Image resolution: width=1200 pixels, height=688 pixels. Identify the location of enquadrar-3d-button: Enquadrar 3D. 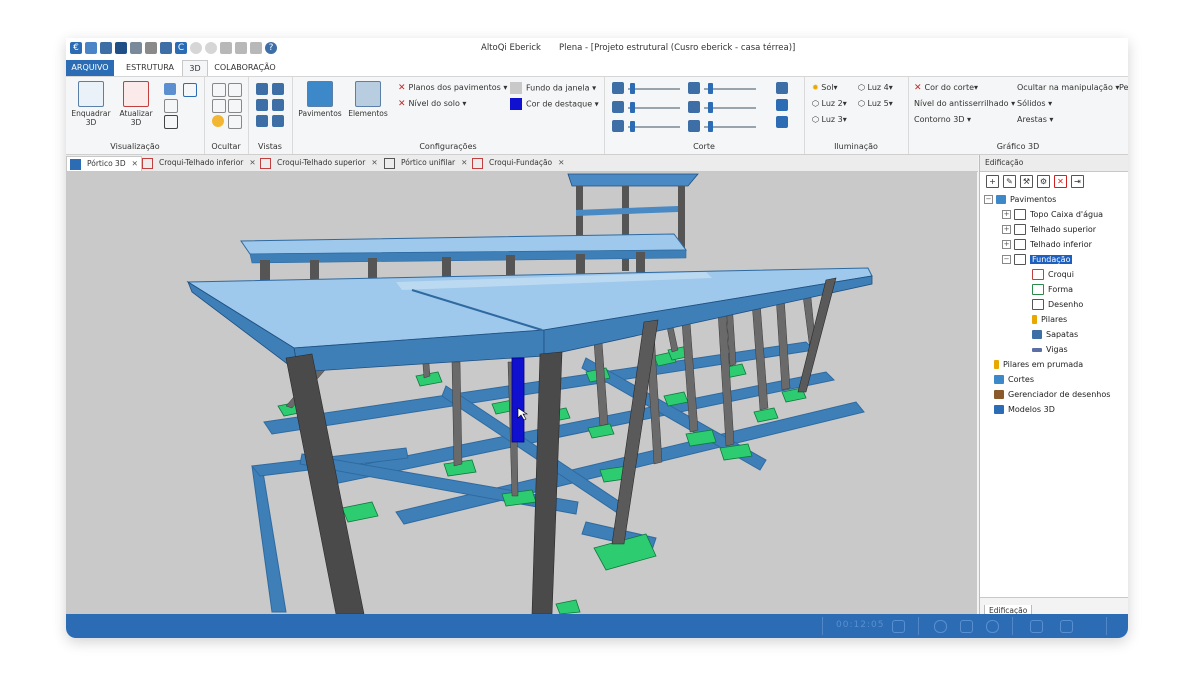
(91, 104).